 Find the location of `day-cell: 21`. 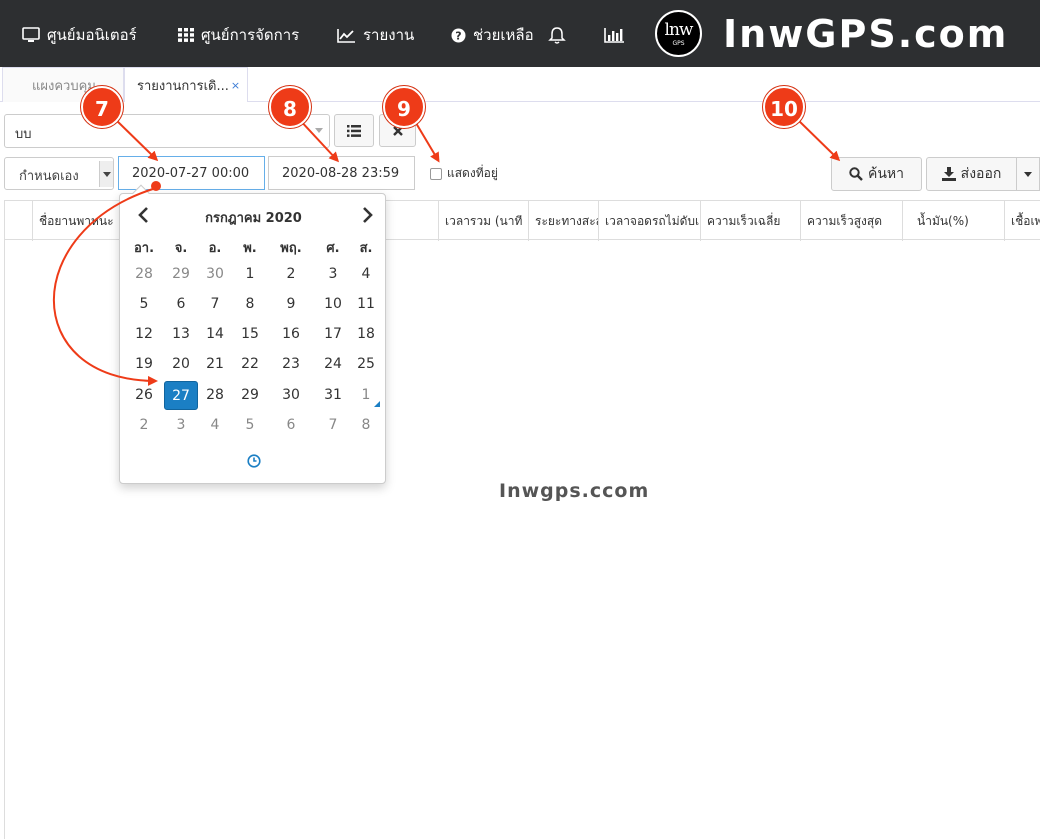

day-cell: 21 is located at coordinates (215, 364).